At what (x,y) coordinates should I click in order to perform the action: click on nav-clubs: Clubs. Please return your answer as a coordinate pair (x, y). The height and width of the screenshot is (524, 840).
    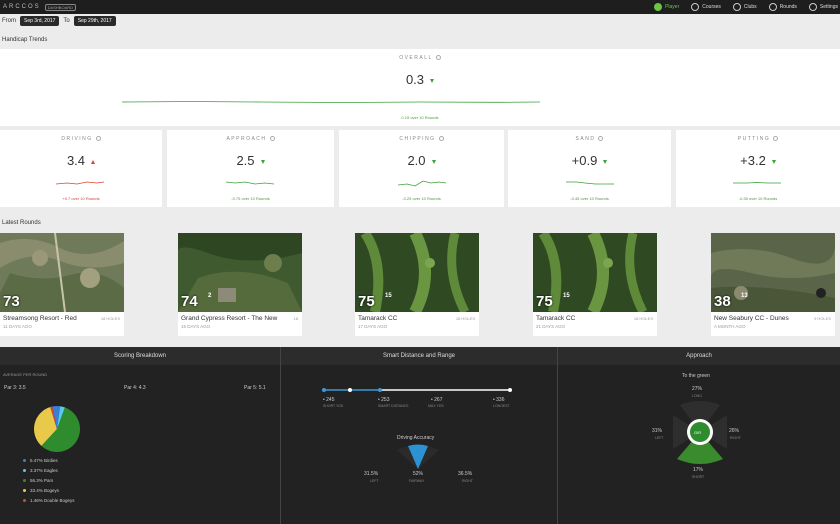
    Looking at the image, I should click on (744, 7).